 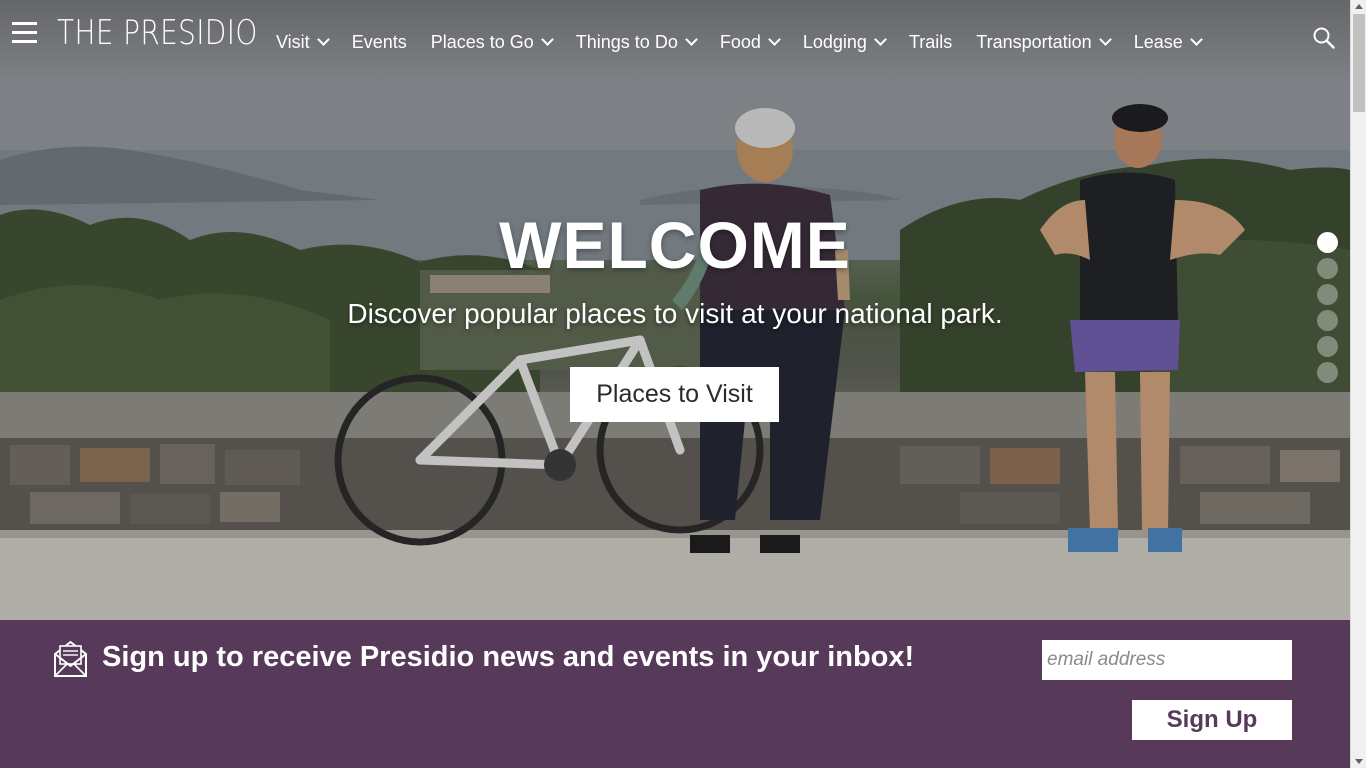 I want to click on scroll-thumb, so click(x=1359, y=63).